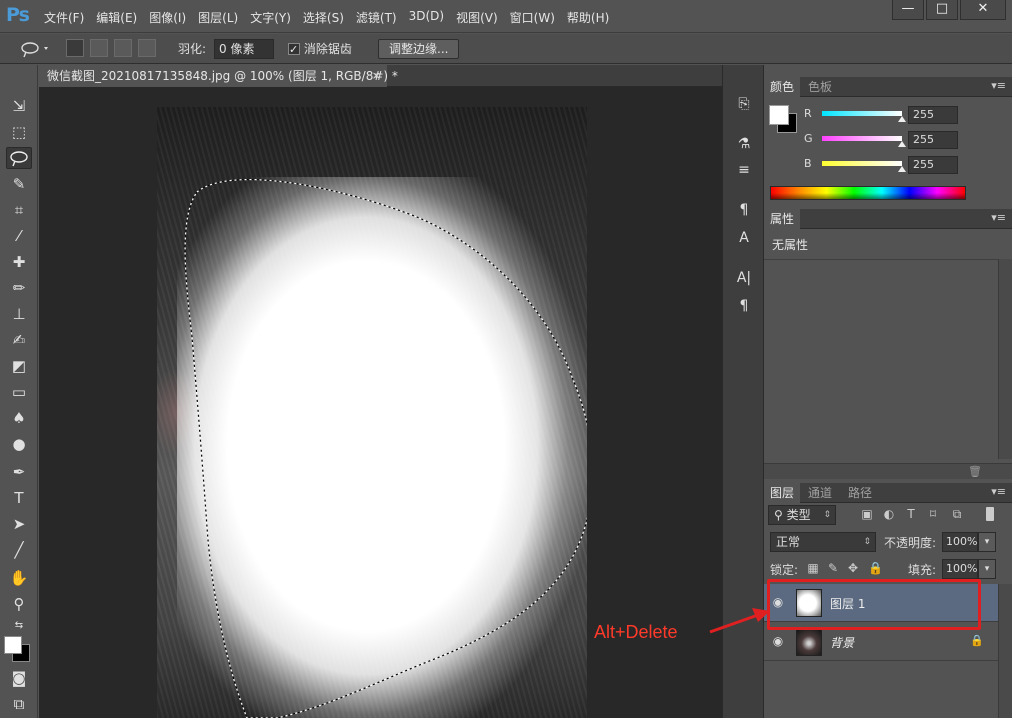 Image resolution: width=1012 pixels, height=718 pixels. What do you see at coordinates (942, 10) in the screenshot?
I see `maximize-button: □` at bounding box center [942, 10].